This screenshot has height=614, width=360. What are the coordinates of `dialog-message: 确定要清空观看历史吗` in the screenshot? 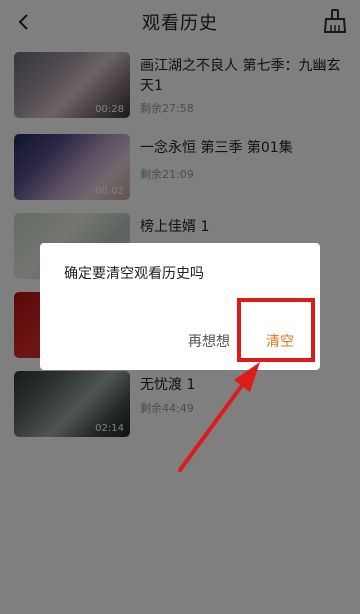 It's located at (134, 274).